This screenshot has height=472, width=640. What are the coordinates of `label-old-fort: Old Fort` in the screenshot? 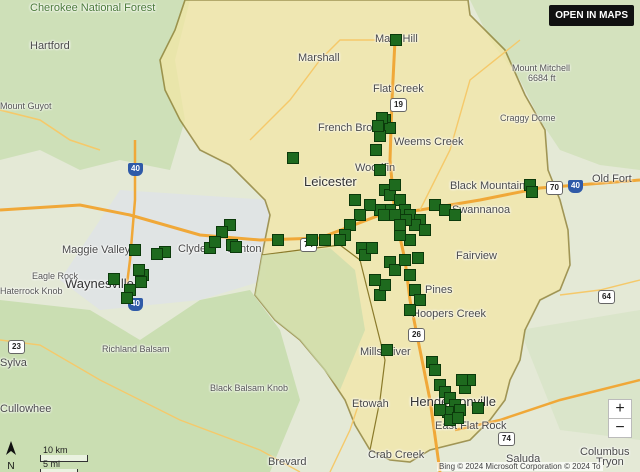 It's located at (612, 179).